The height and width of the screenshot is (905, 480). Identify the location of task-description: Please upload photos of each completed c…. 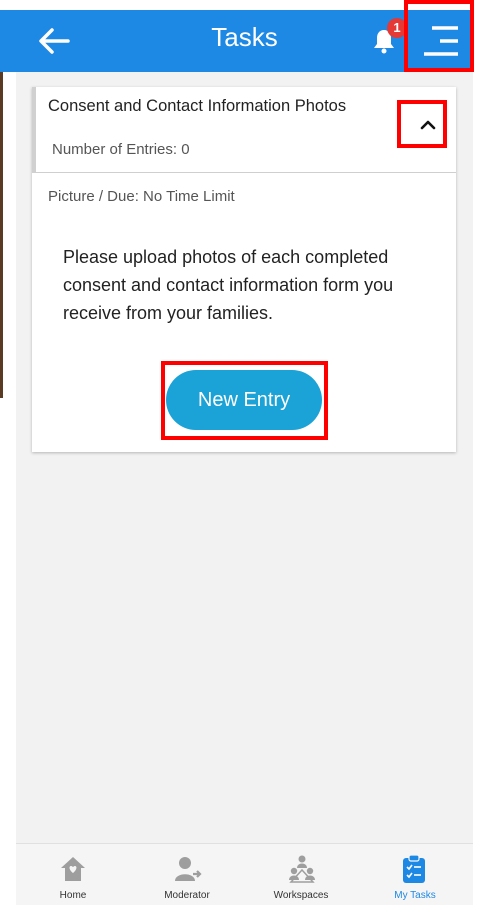
(228, 285).